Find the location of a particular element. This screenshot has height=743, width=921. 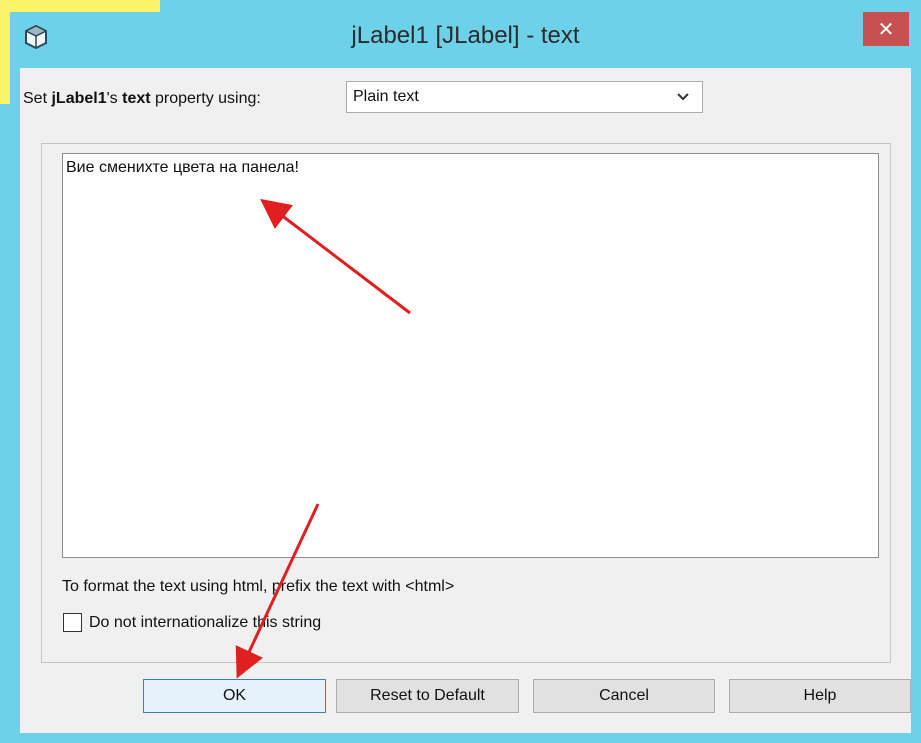

chevron-down-icon is located at coordinates (683, 97).